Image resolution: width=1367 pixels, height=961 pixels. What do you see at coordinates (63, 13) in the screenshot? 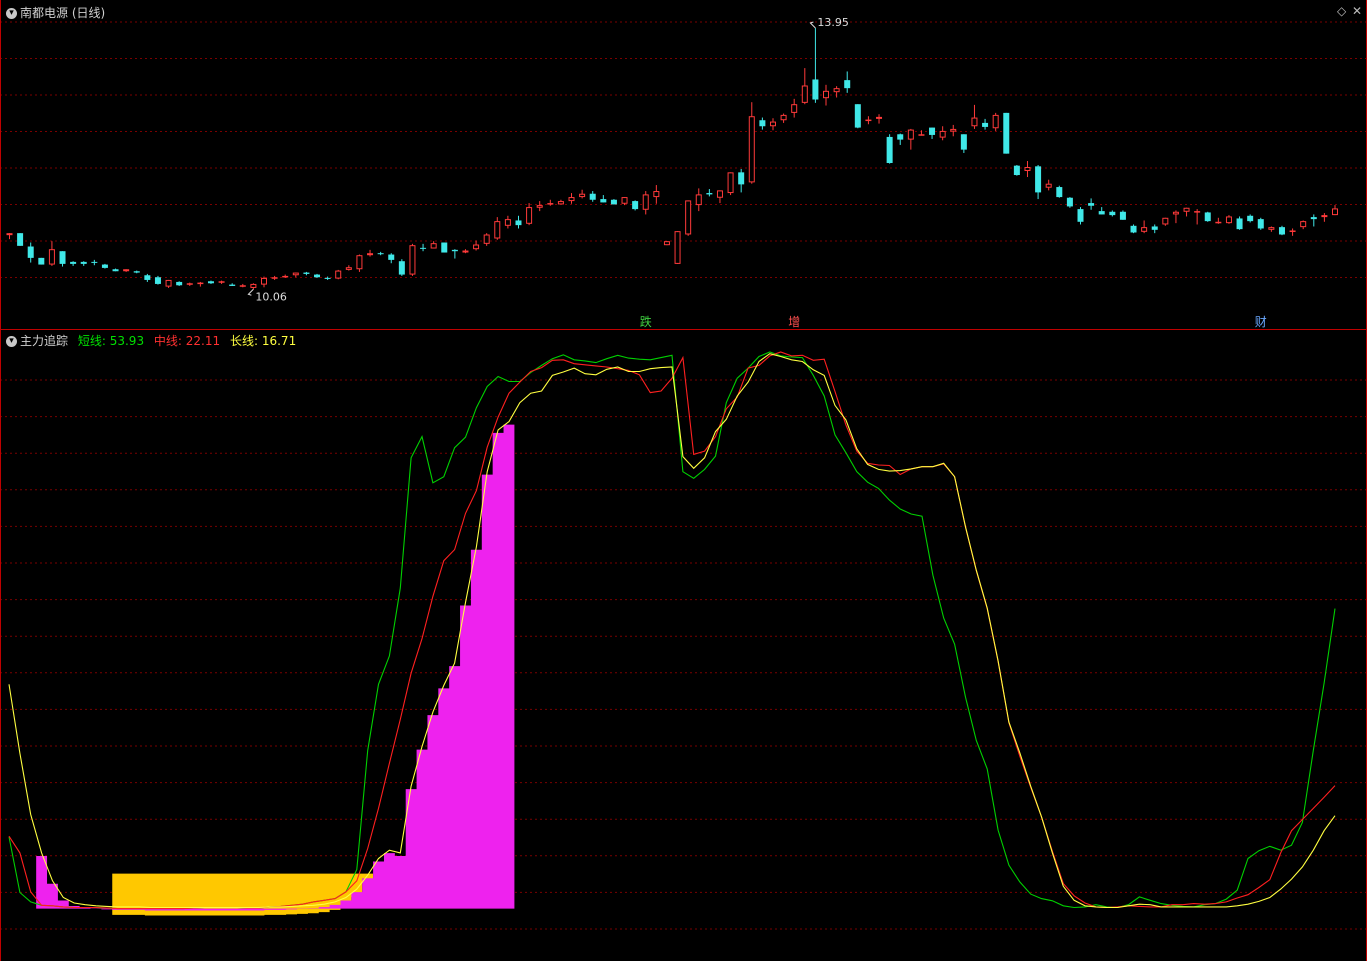
I see `price-panel-title: 南都电源 (日线)` at bounding box center [63, 13].